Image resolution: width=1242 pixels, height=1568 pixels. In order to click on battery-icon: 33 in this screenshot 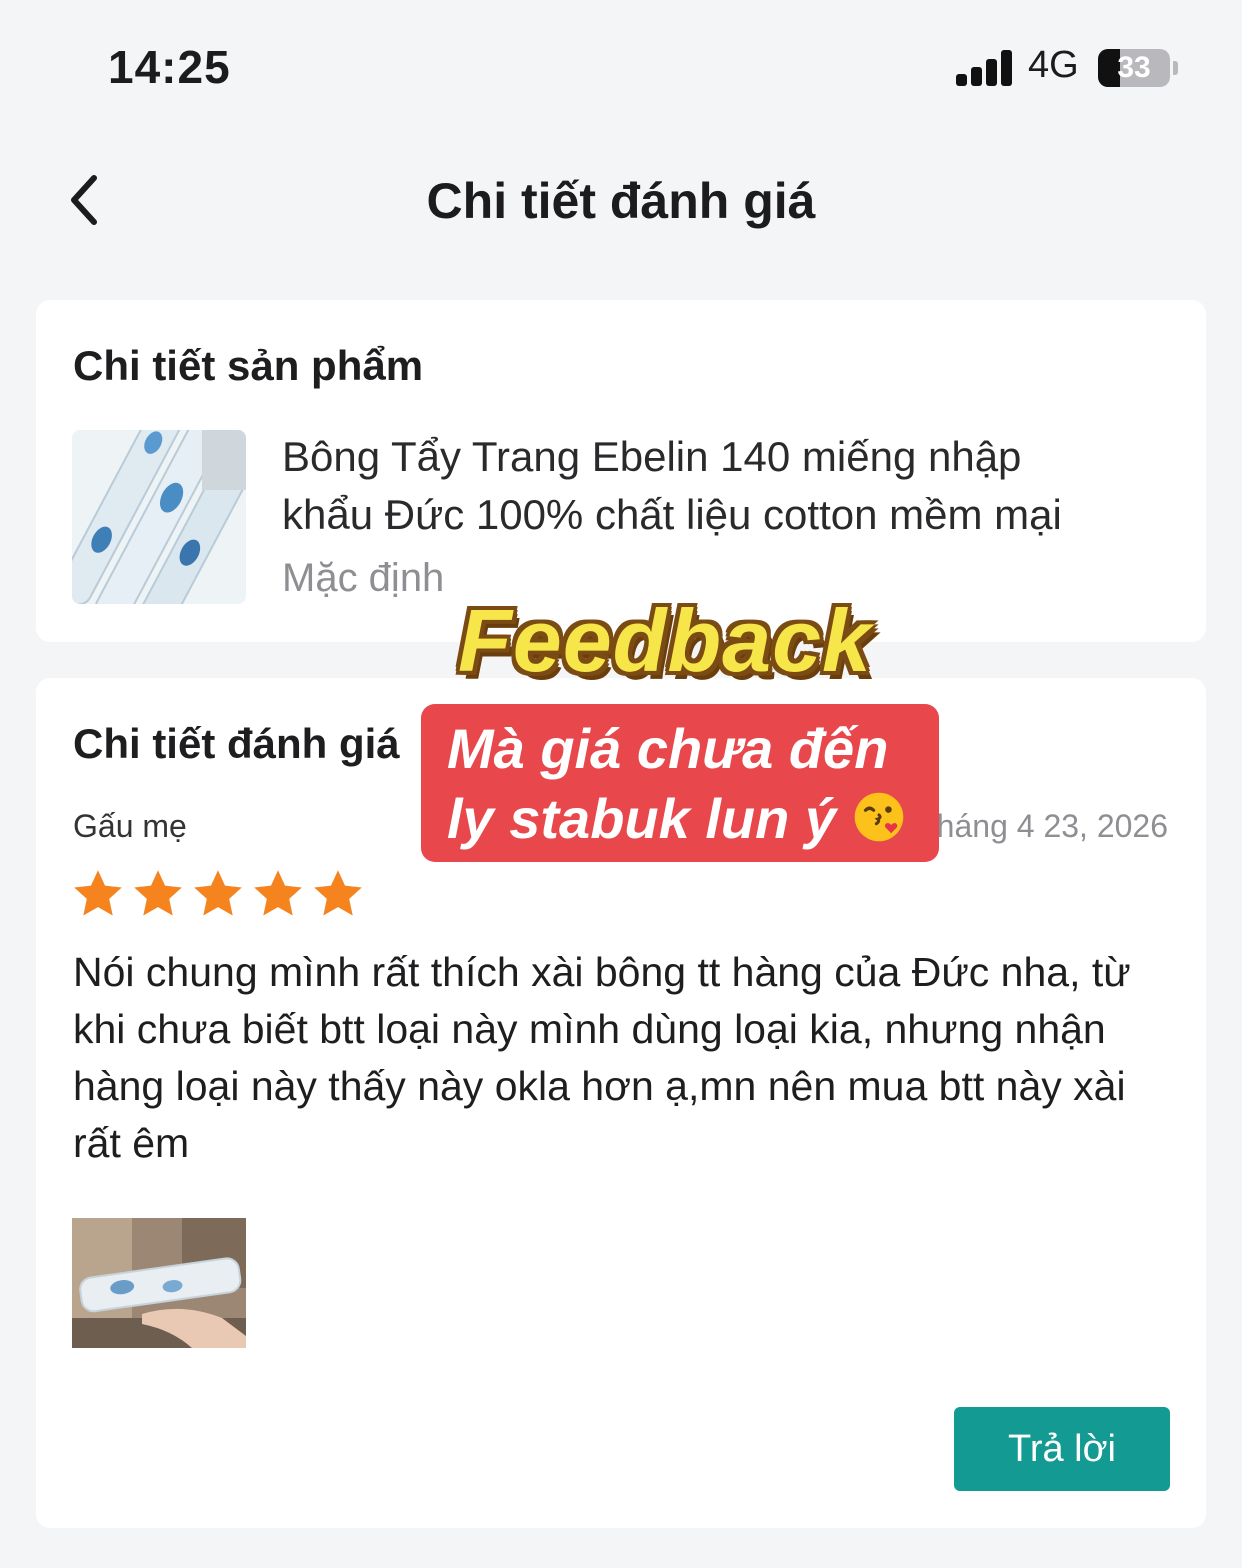, I will do `click(1134, 68)`.